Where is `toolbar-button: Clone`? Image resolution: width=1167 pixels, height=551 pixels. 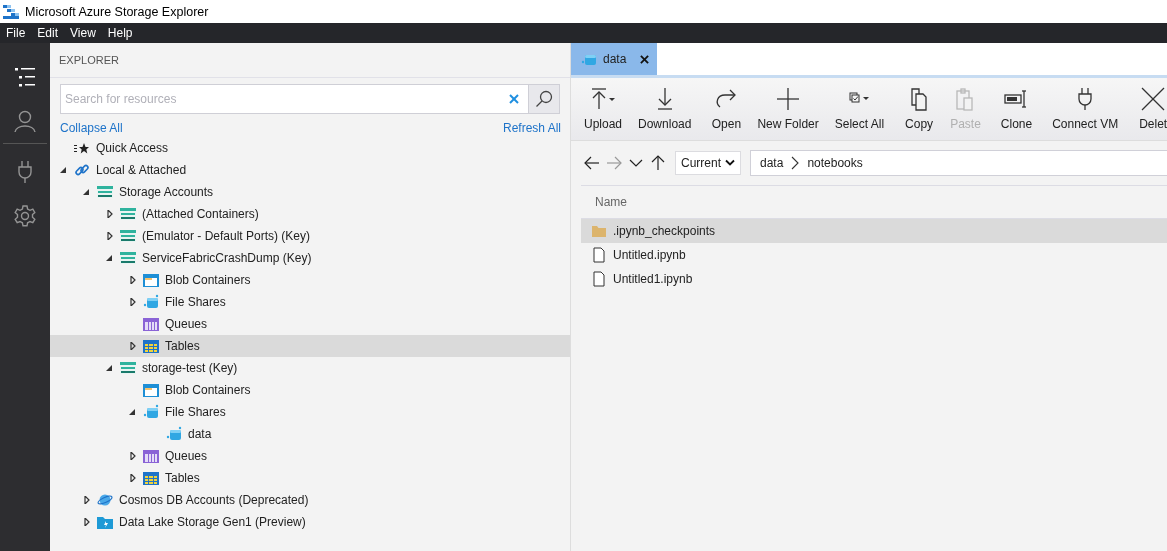 toolbar-button: Clone is located at coordinates (1016, 109).